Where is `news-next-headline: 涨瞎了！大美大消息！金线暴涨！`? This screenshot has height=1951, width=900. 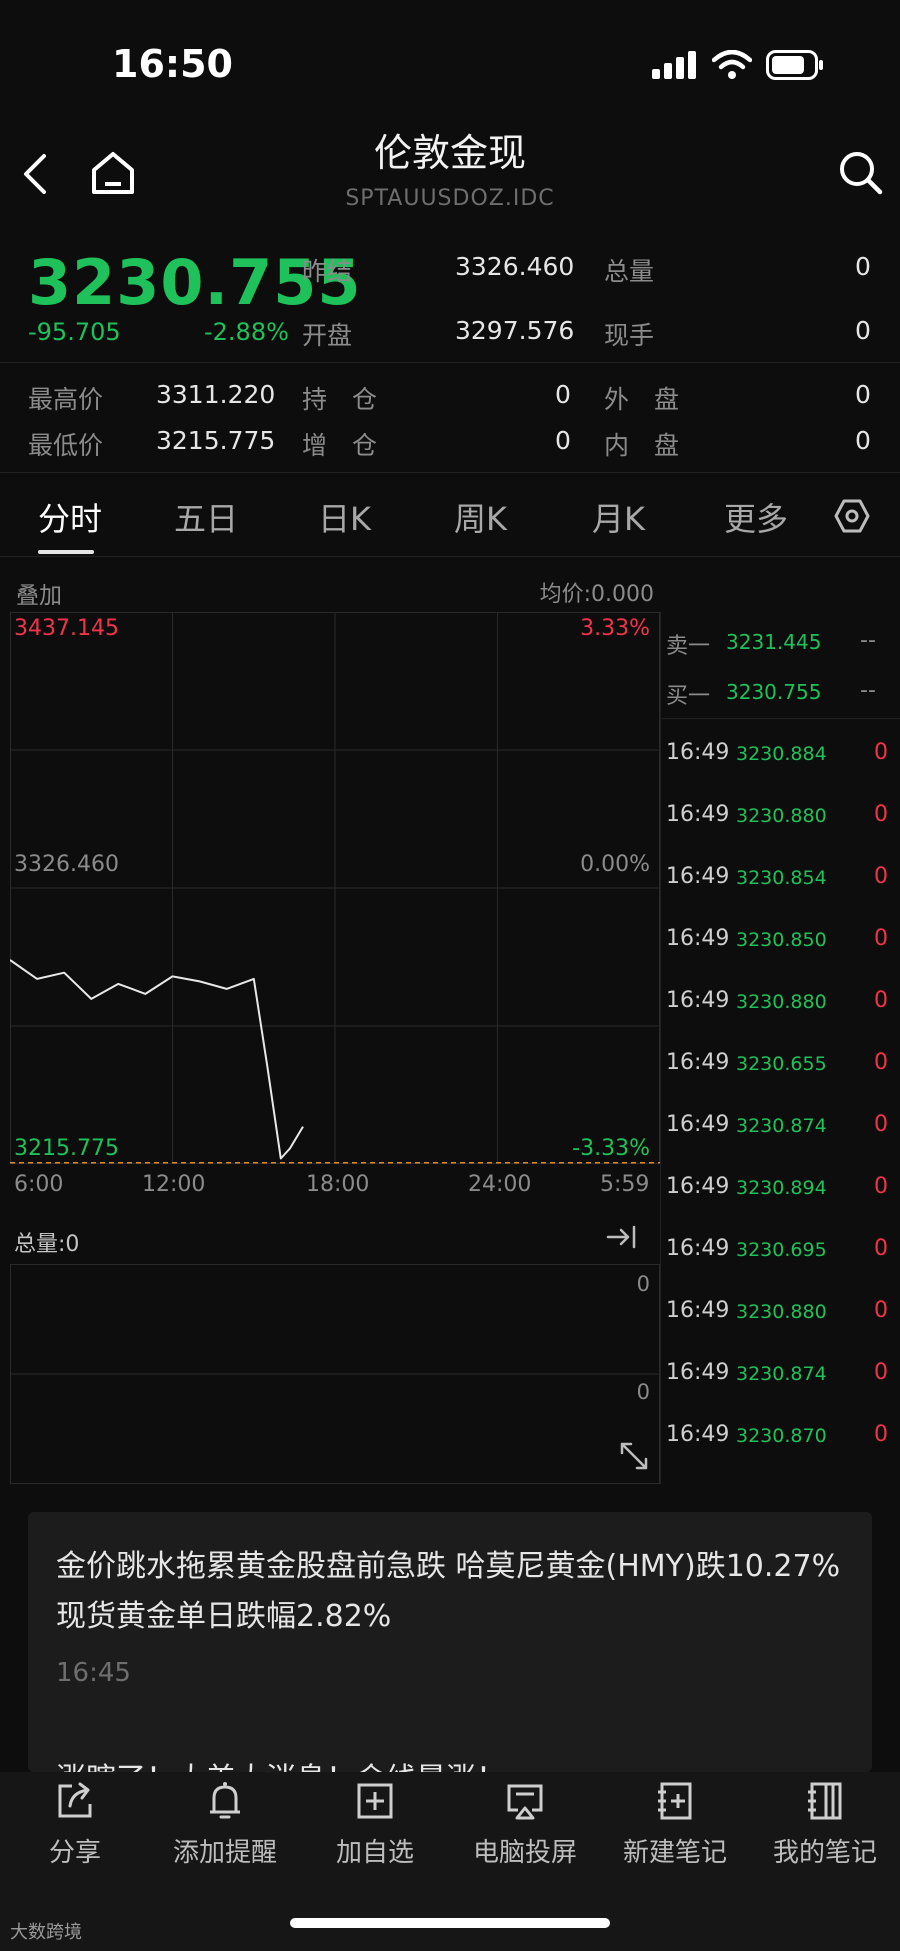 news-next-headline: 涨瞎了！大美大消息！金线暴涨！ is located at coordinates (281, 1763).